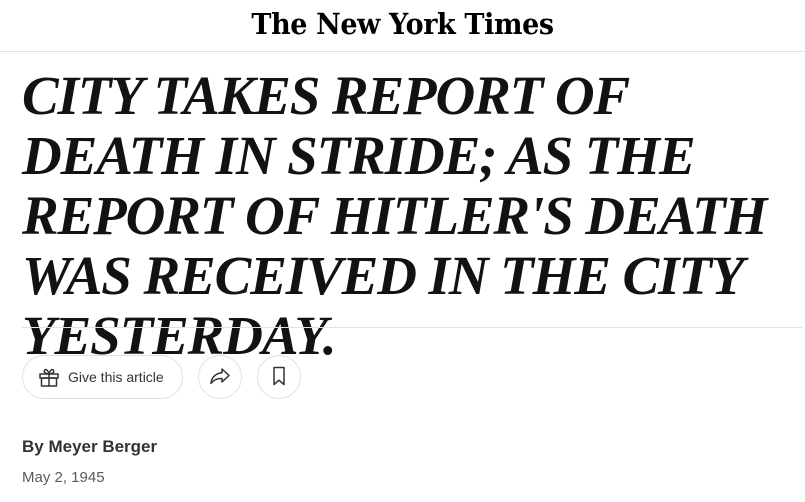 This screenshot has height=502, width=805. I want to click on give-article-label: Give this article, so click(116, 377).